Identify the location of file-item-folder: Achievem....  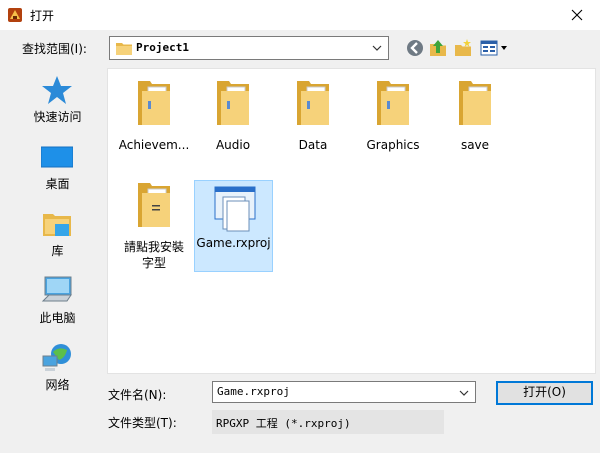
(154, 115).